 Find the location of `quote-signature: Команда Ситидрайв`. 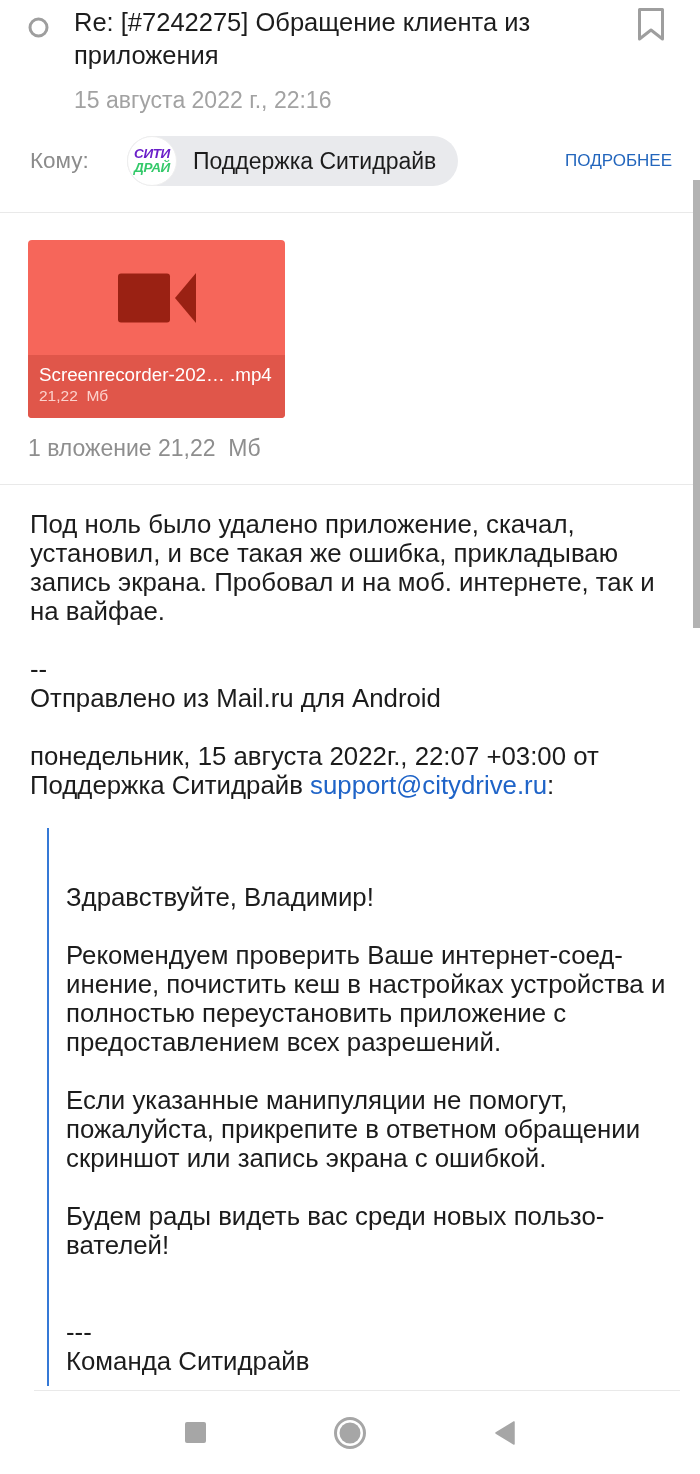

quote-signature: Команда Ситидрайв is located at coordinates (188, 1361).